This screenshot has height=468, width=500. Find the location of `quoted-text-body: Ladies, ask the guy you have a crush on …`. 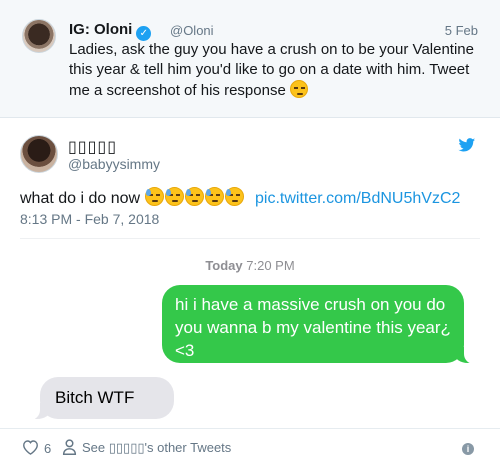

quoted-text-body: Ladies, ask the guy you have a crush on … is located at coordinates (271, 70).